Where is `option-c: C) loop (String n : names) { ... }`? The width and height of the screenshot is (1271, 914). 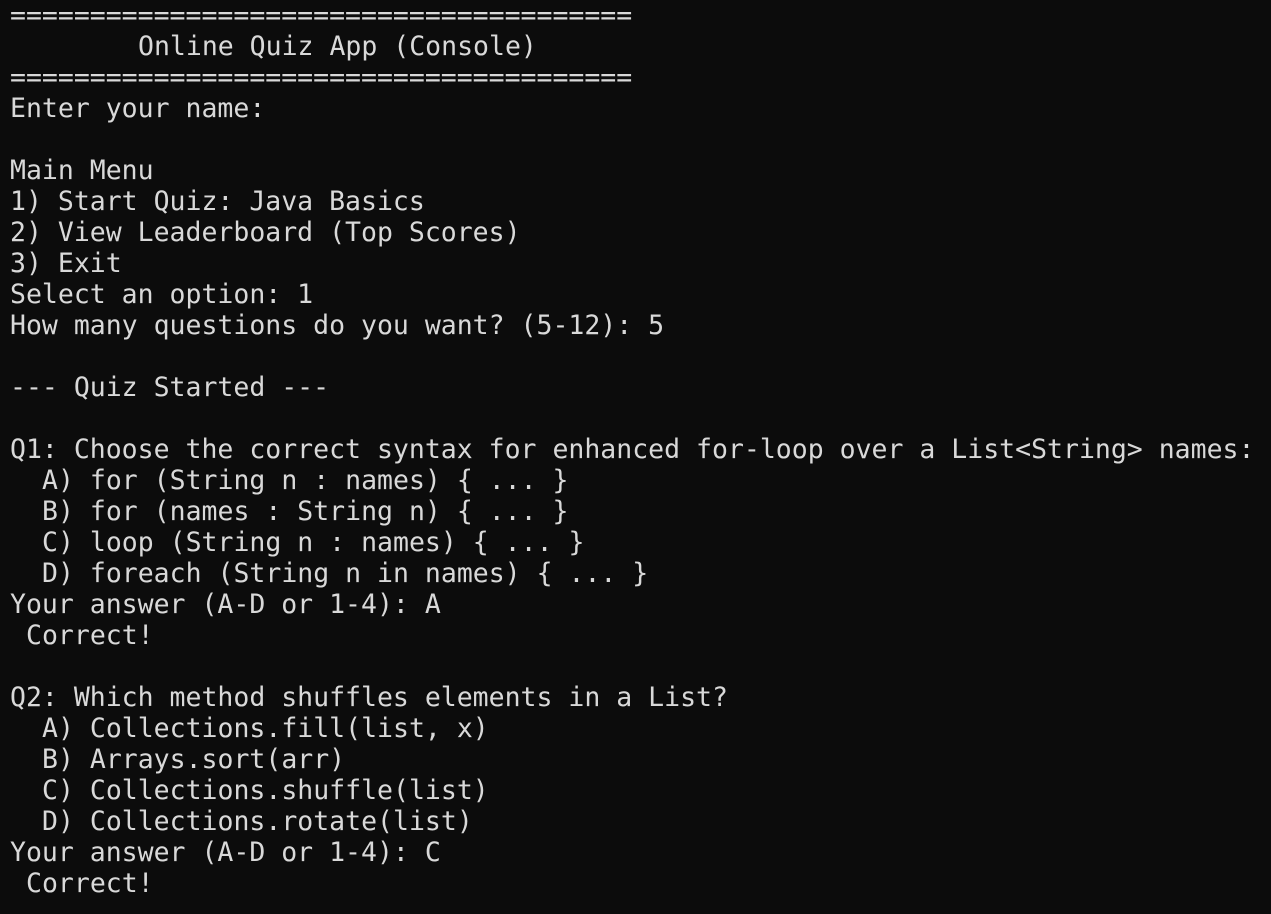 option-c: C) loop (String n : names) { ... } is located at coordinates (313, 542).